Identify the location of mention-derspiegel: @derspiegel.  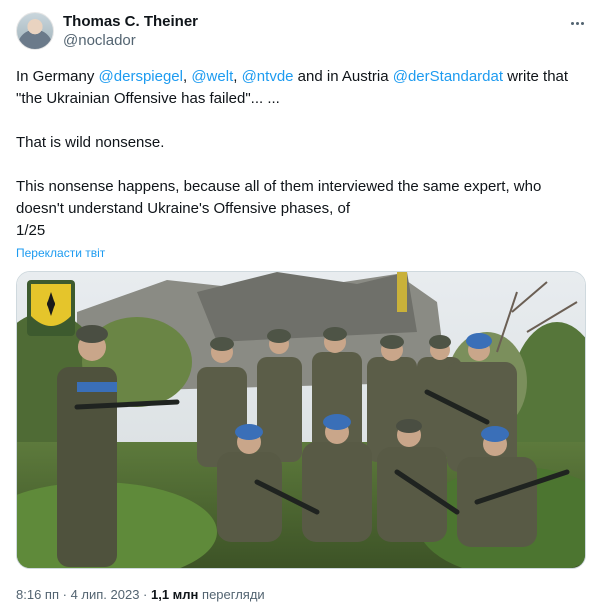
(141, 76).